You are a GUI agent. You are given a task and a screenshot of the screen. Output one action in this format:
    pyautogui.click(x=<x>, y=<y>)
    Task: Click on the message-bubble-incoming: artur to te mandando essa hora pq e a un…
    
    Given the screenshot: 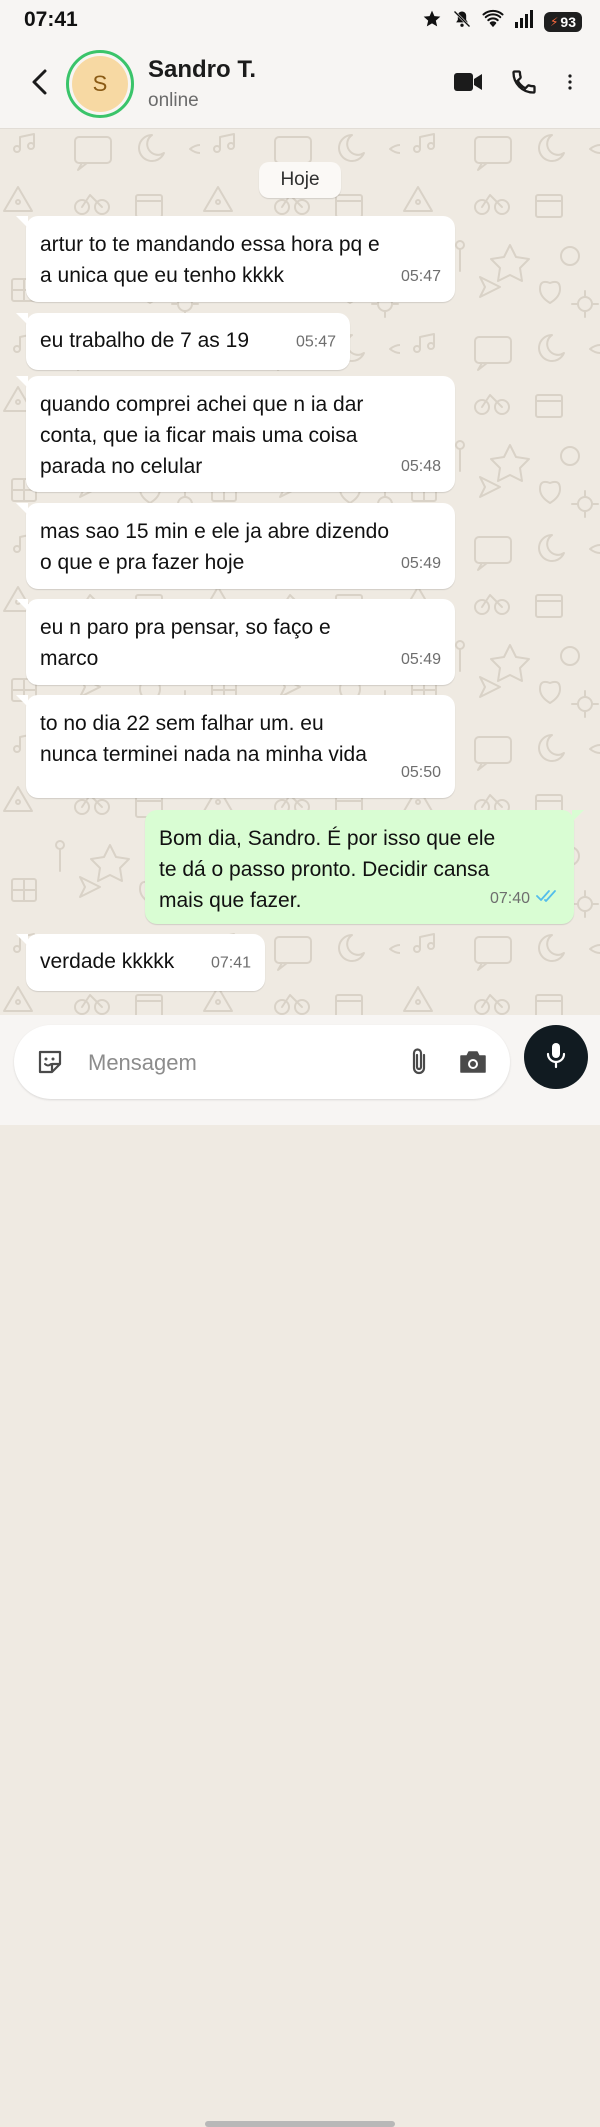 What is the action you would take?
    pyautogui.click(x=235, y=259)
    